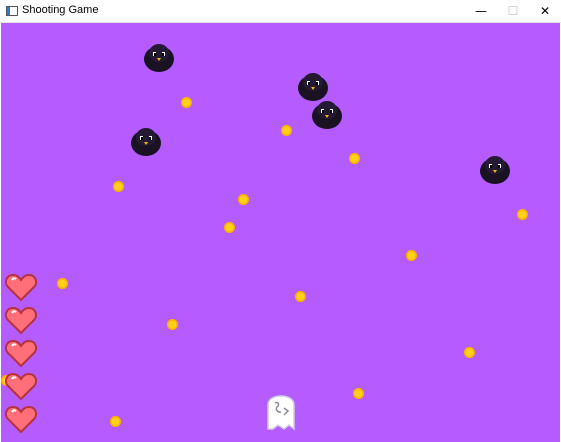  What do you see at coordinates (513, 11) in the screenshot?
I see `maximize-button: ☐` at bounding box center [513, 11].